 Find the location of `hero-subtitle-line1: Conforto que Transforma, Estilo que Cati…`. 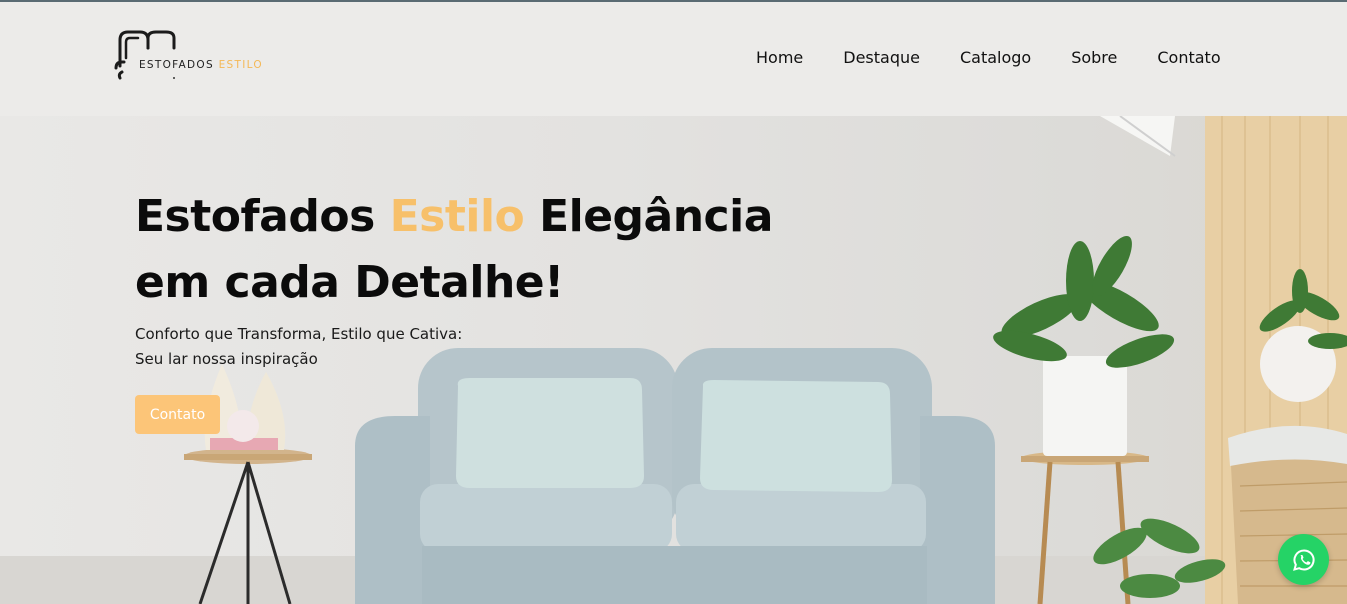

hero-subtitle-line1: Conforto que Transforma, Estilo que Cati… is located at coordinates (299, 334).